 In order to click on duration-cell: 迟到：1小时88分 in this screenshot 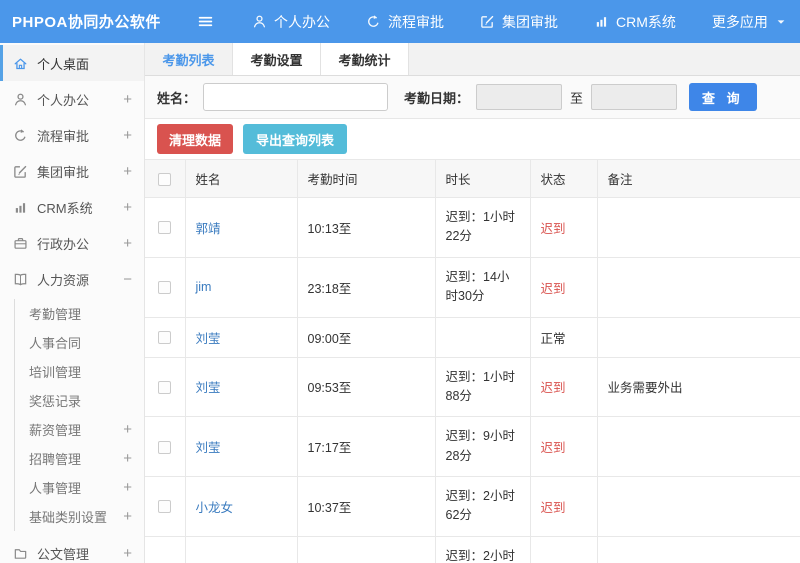, I will do `click(482, 387)`.